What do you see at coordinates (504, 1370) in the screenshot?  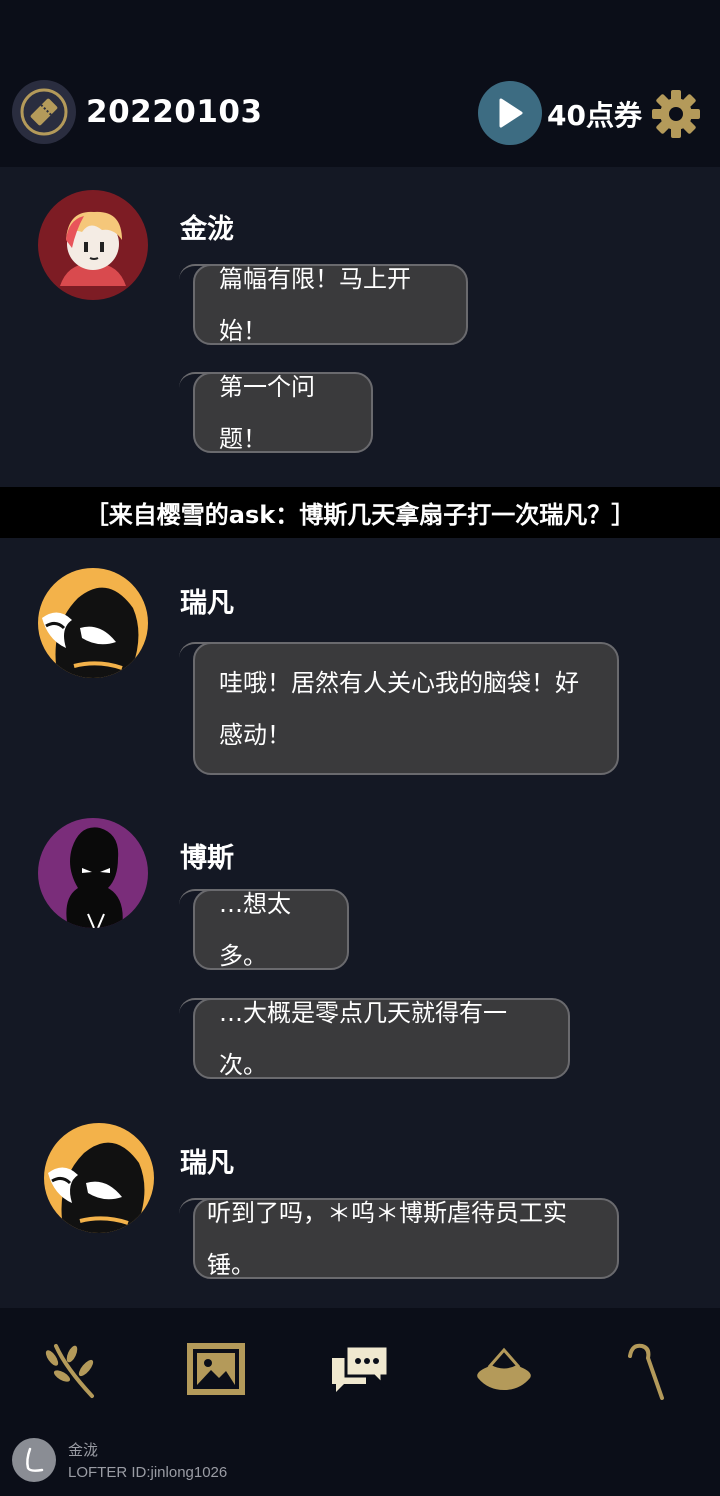 I see `hat-icon` at bounding box center [504, 1370].